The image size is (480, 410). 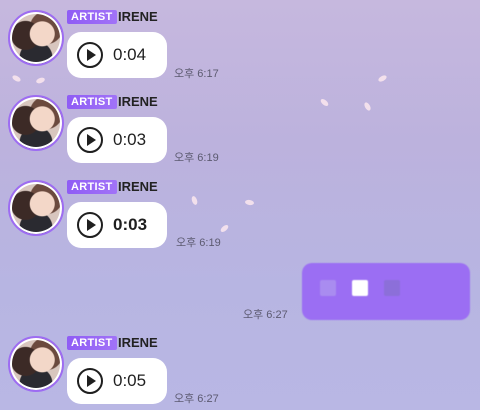 I want to click on voice-message-bubble: 0:05, so click(x=117, y=381).